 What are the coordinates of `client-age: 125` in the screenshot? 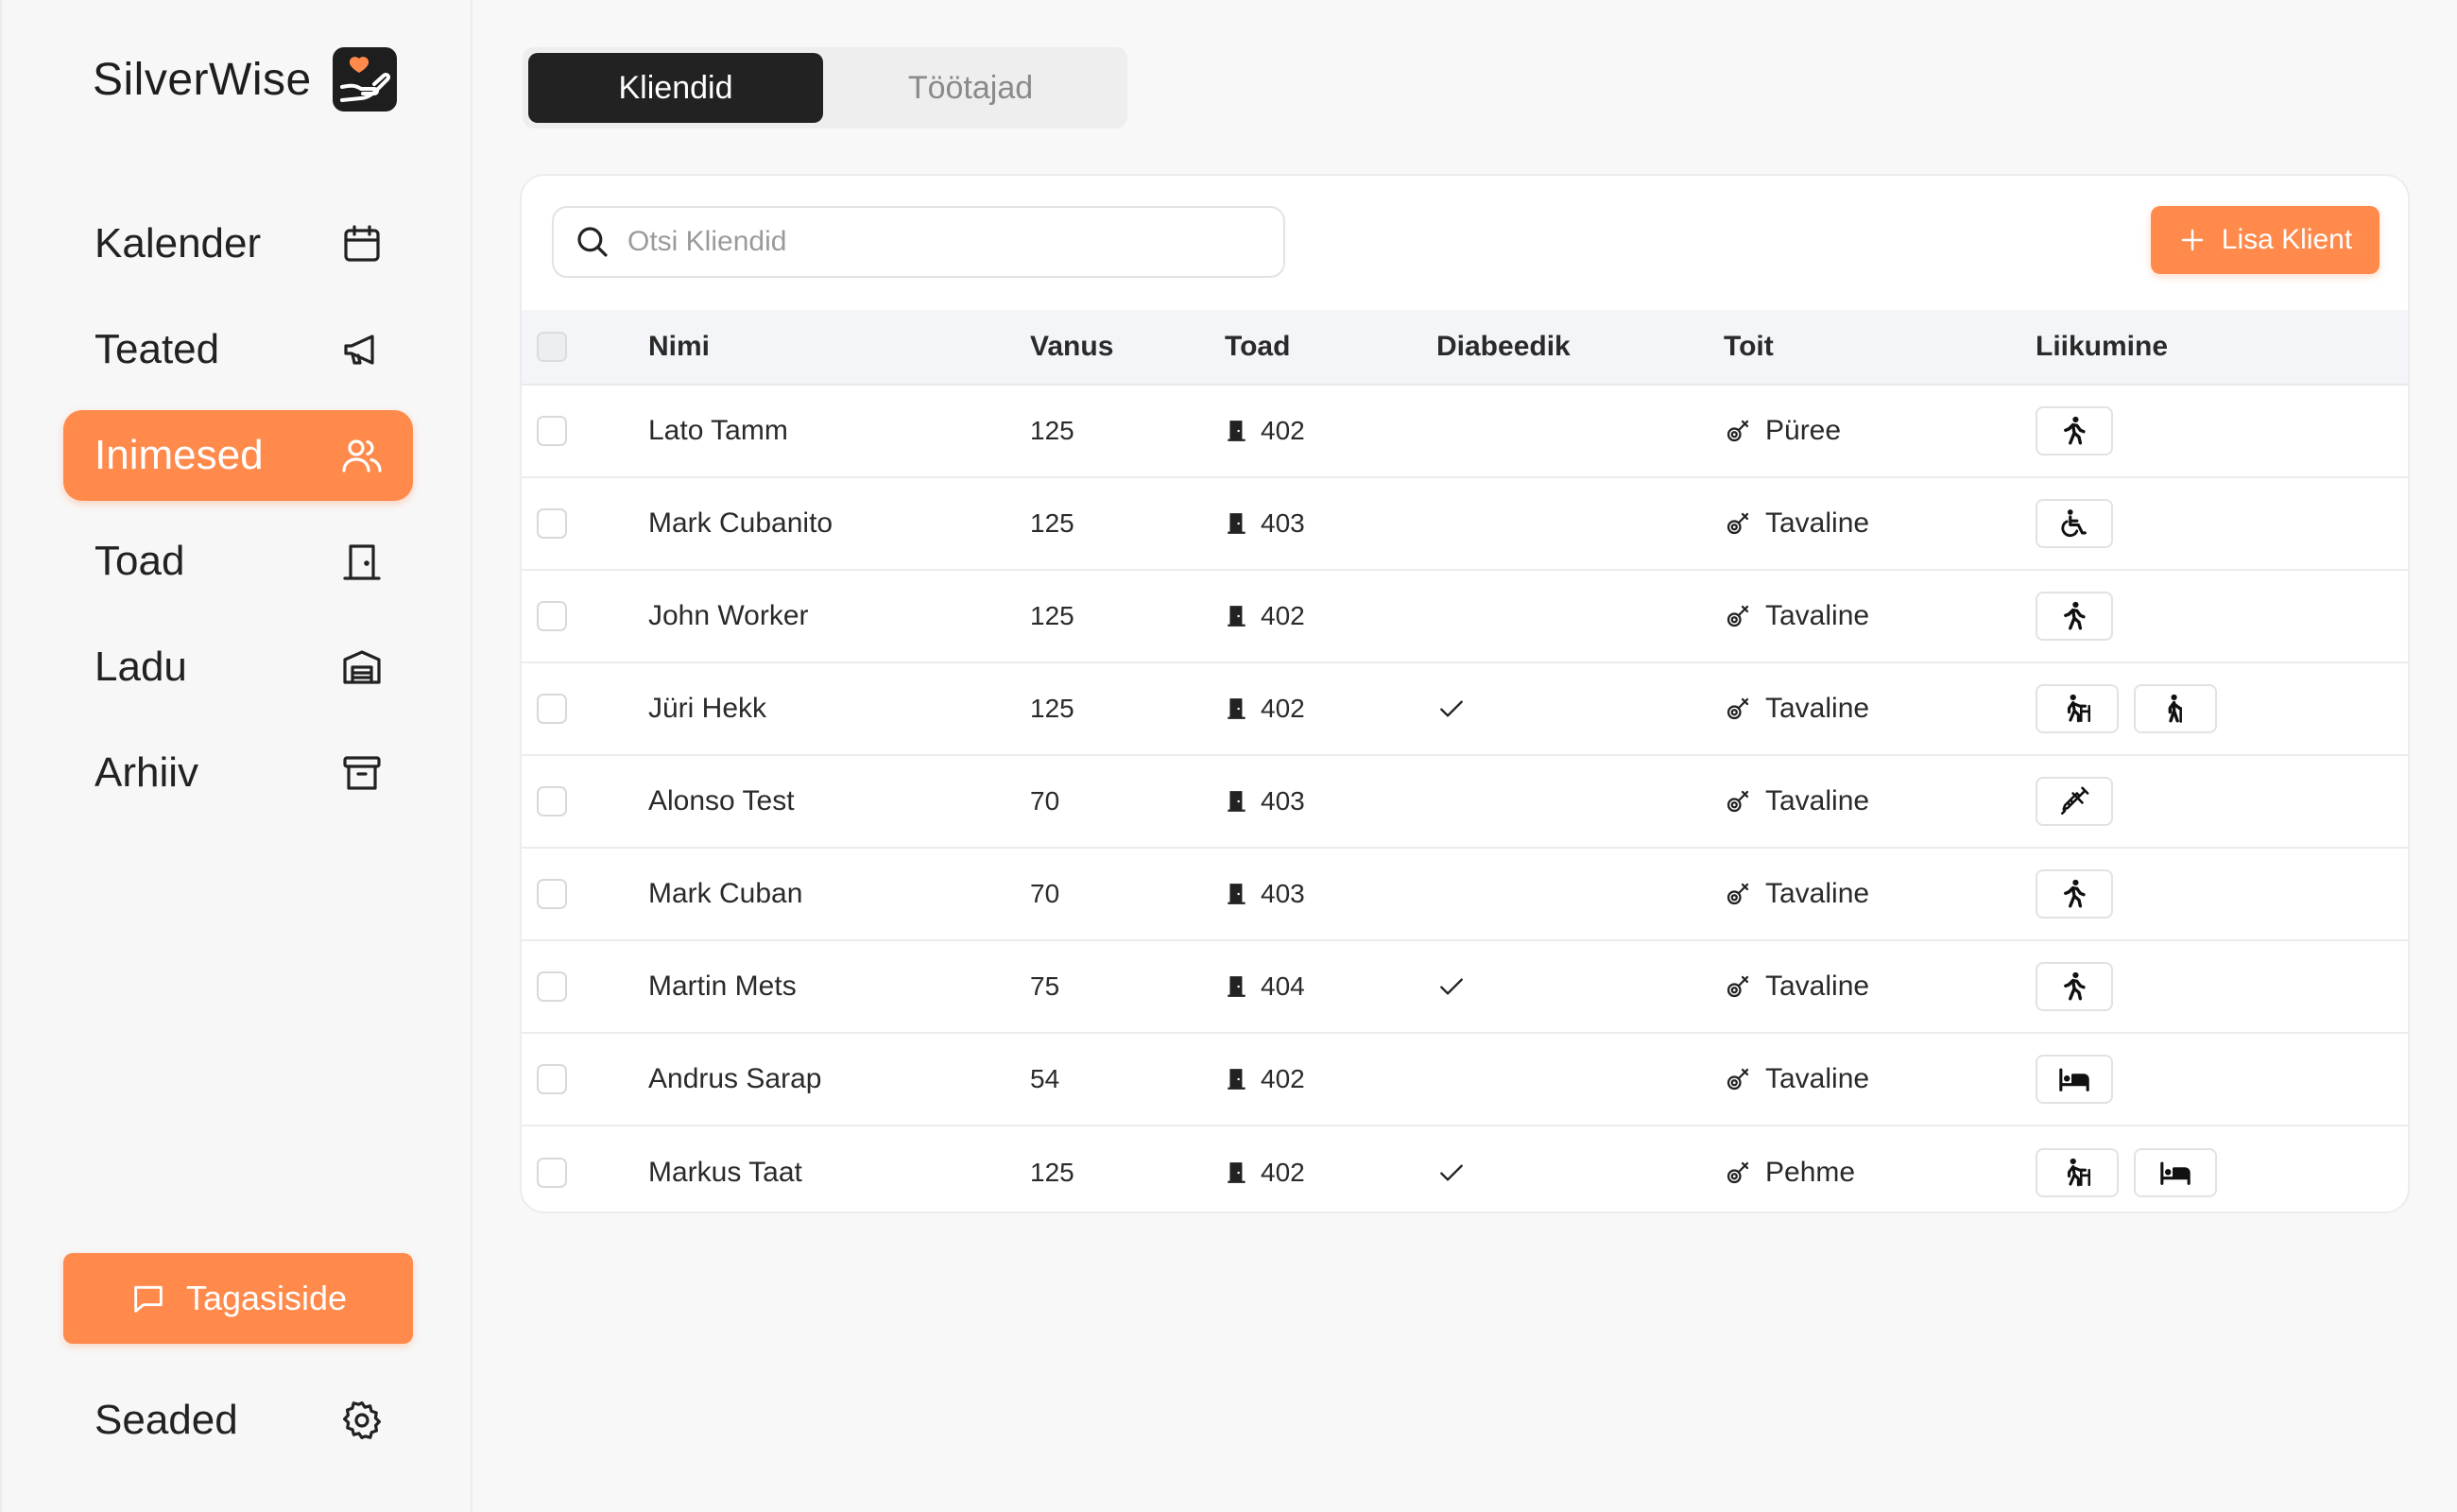 It's located at (1052, 708).